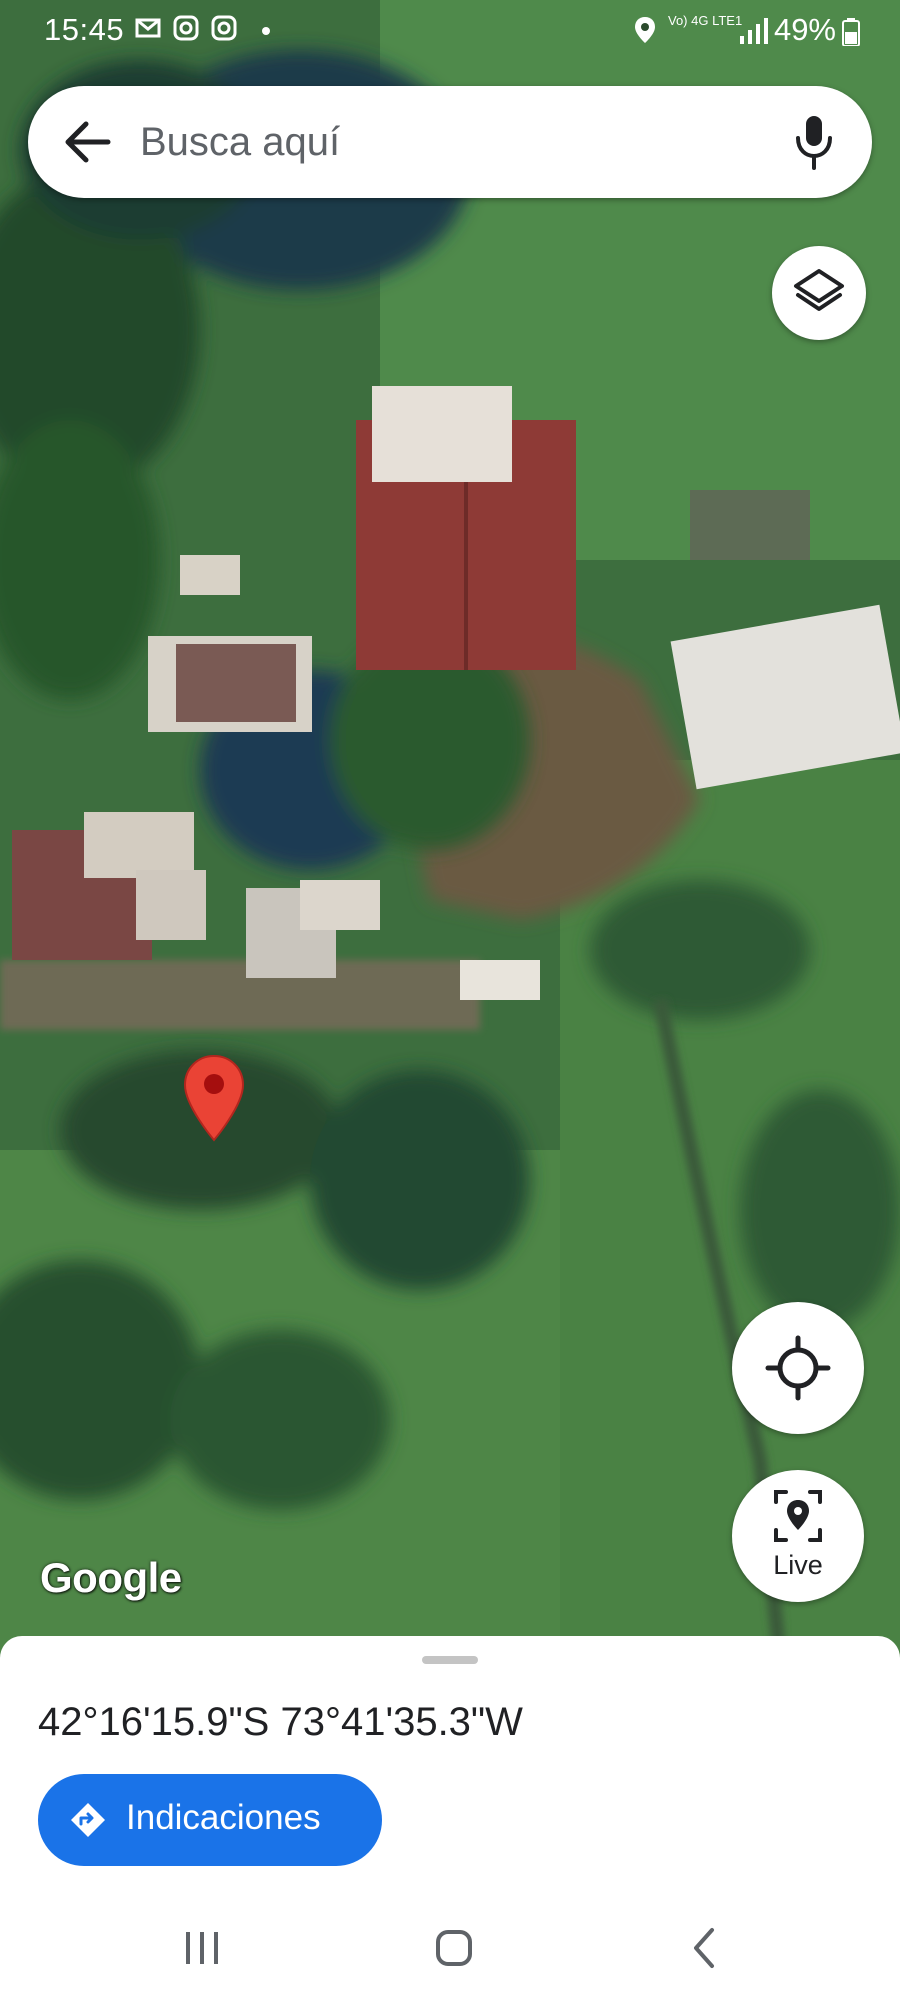  What do you see at coordinates (450, 1660) in the screenshot?
I see `sheet-drag-handle` at bounding box center [450, 1660].